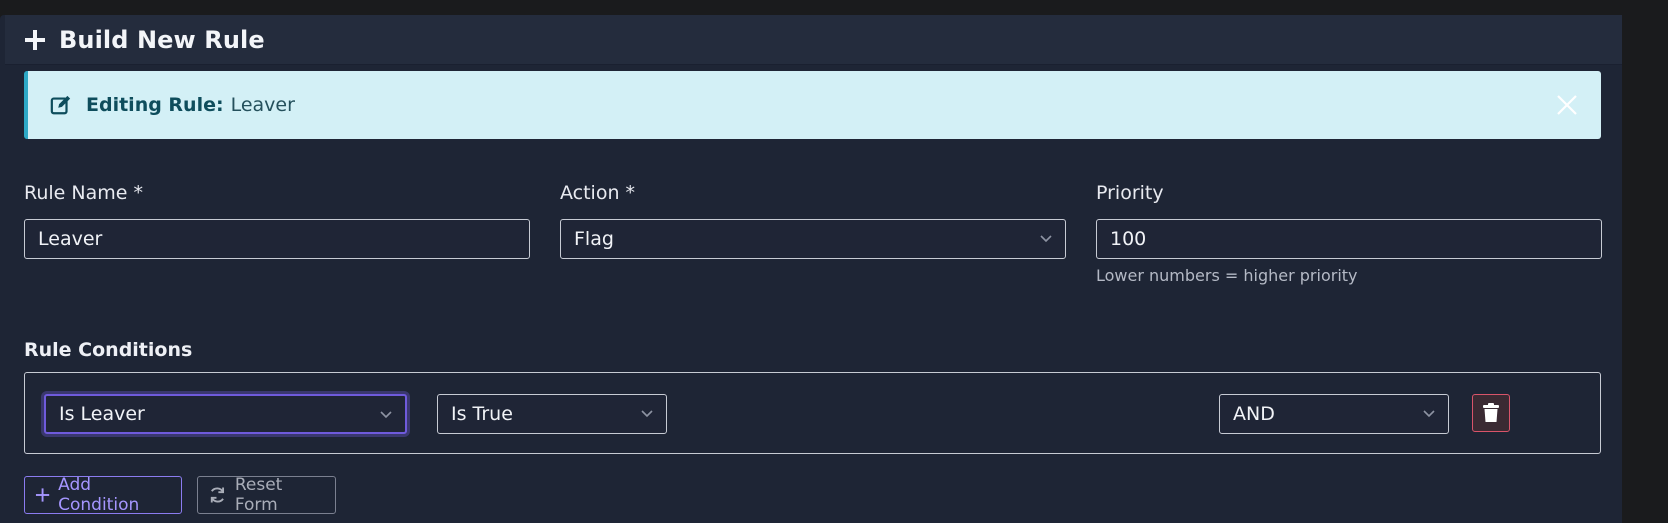 This screenshot has height=523, width=1668. What do you see at coordinates (60, 105) in the screenshot?
I see `edit-icon` at bounding box center [60, 105].